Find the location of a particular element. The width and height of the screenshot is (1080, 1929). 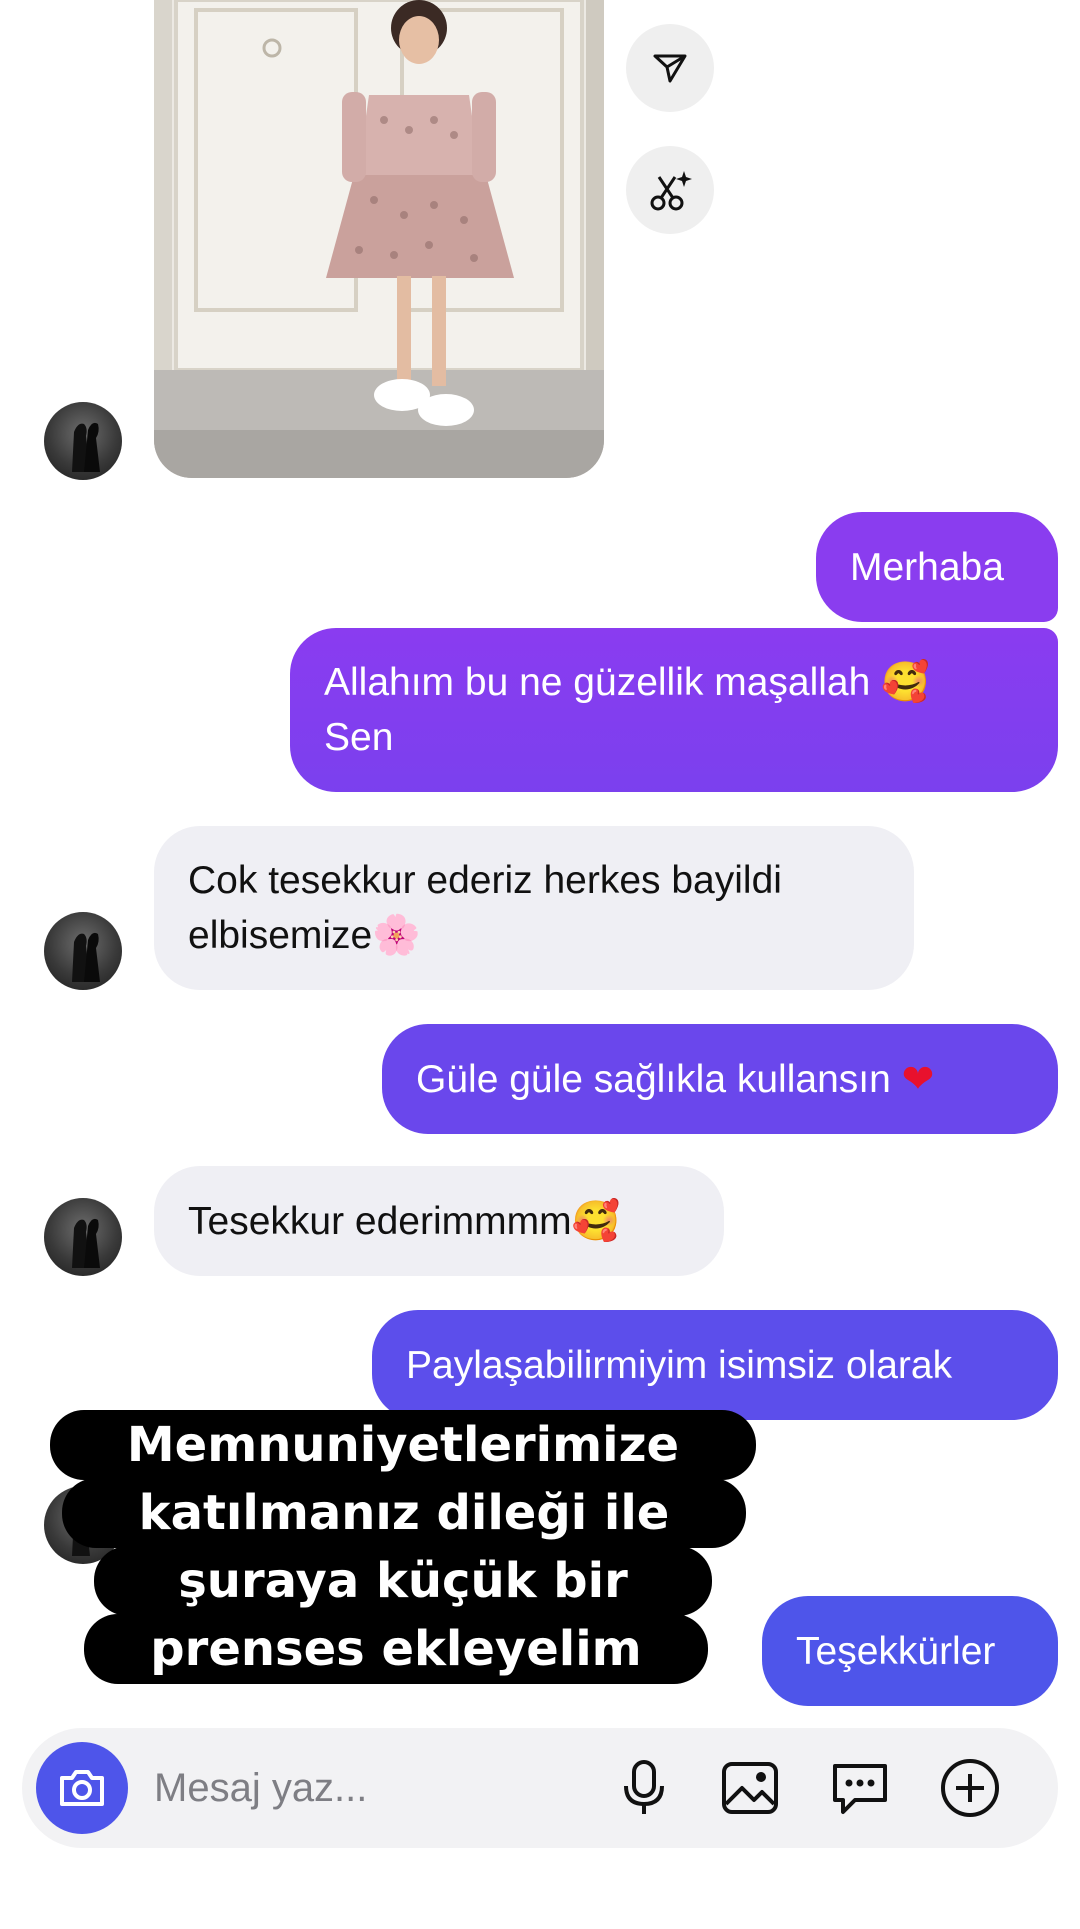

message-bubble-outgoing: Allahım bu ne güzellik maşallah 🥰 Sen is located at coordinates (674, 710).